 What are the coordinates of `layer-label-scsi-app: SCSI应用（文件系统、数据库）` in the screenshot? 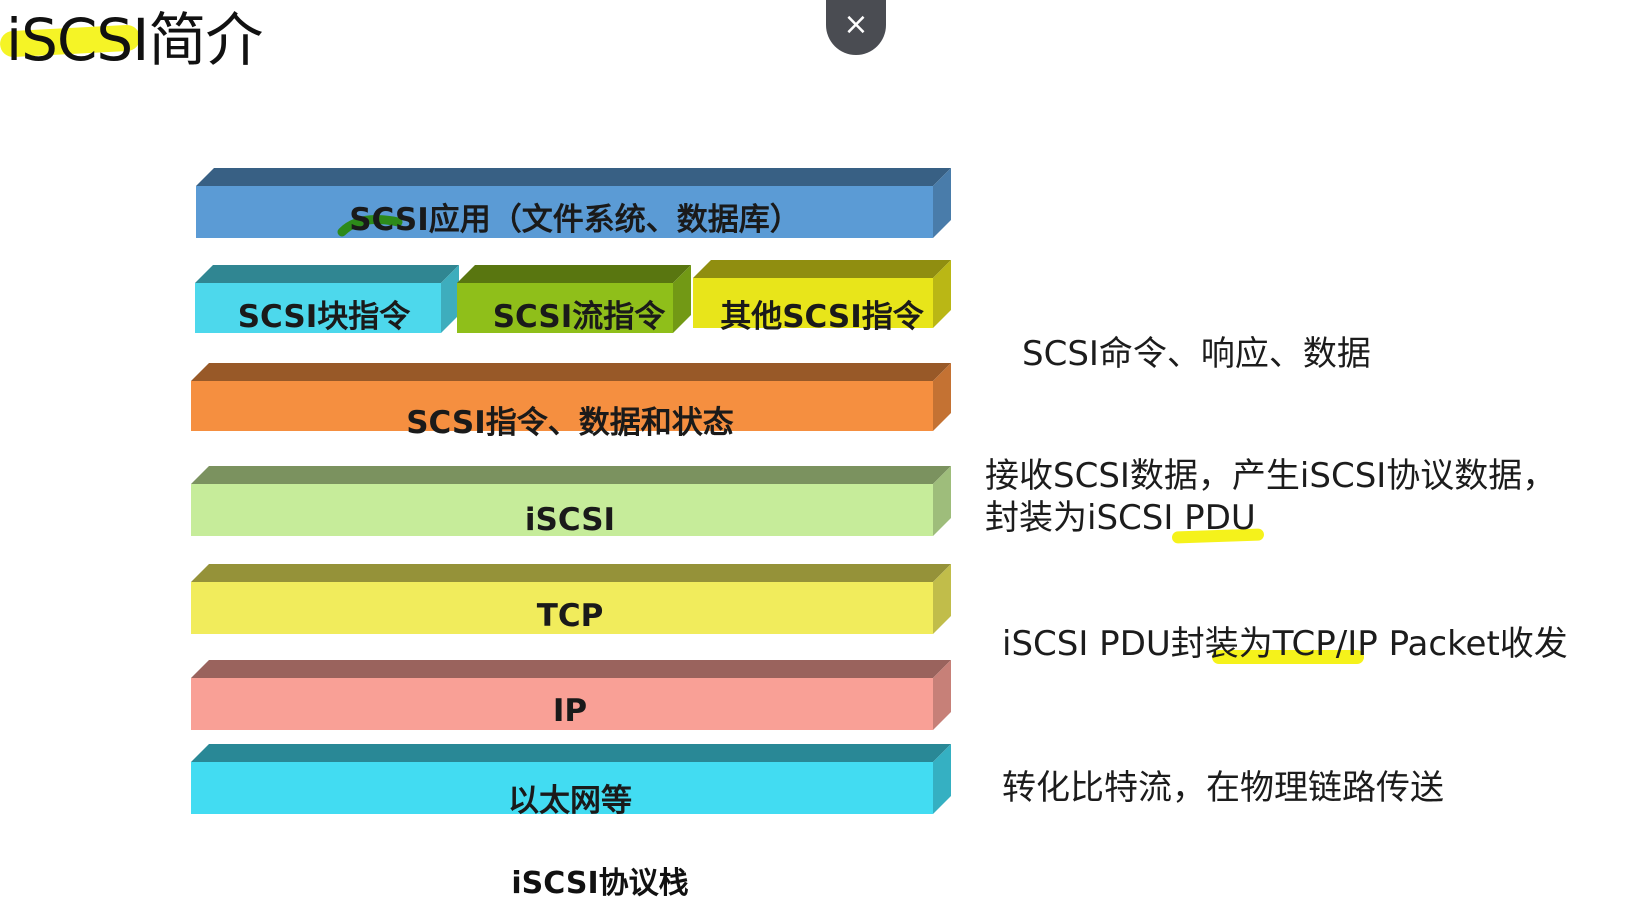 It's located at (575, 220).